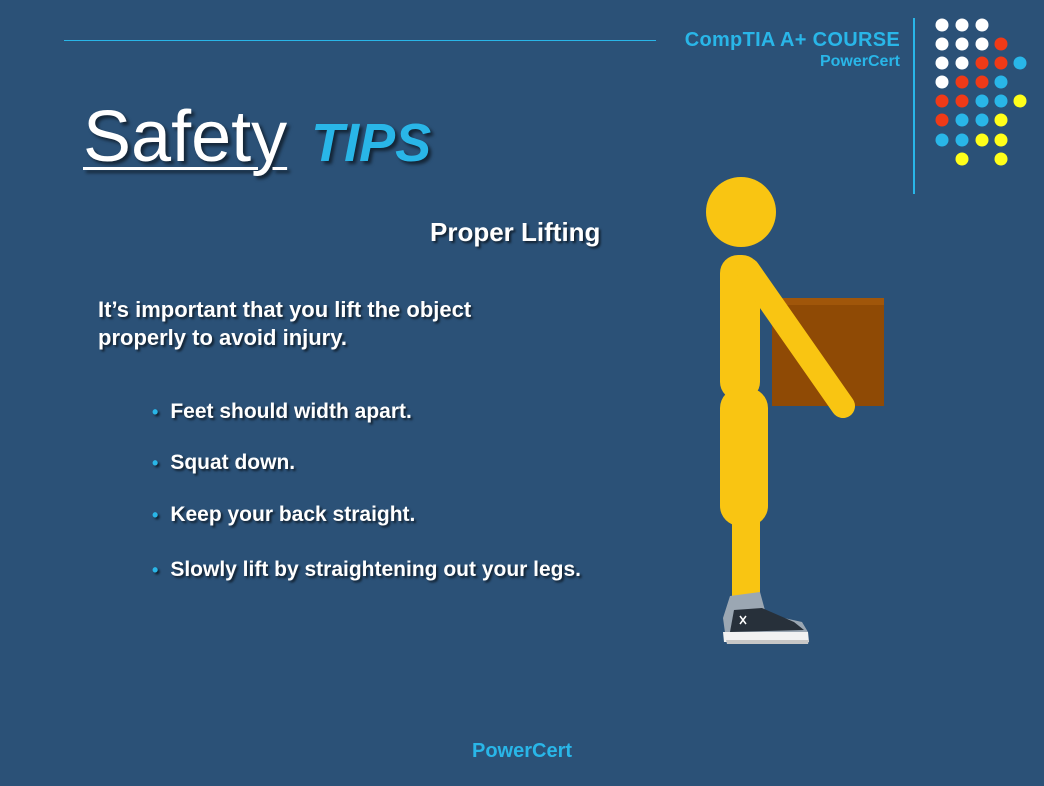 This screenshot has height=786, width=1044. Describe the element at coordinates (371, 143) in the screenshot. I see `title-accent: TIPS` at that location.